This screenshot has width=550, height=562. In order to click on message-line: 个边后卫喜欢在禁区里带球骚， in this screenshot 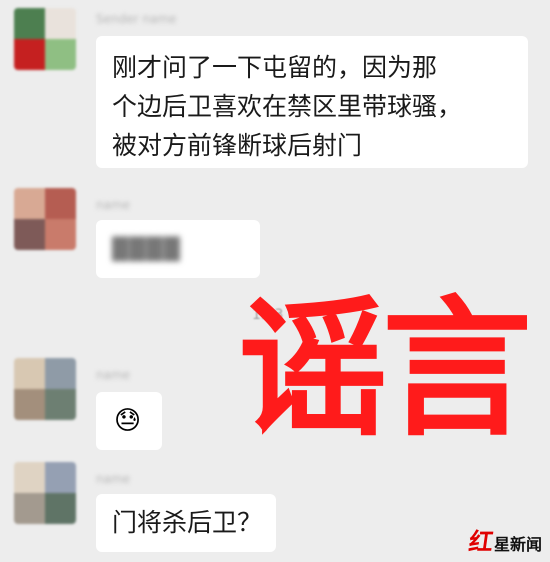, I will do `click(287, 106)`.